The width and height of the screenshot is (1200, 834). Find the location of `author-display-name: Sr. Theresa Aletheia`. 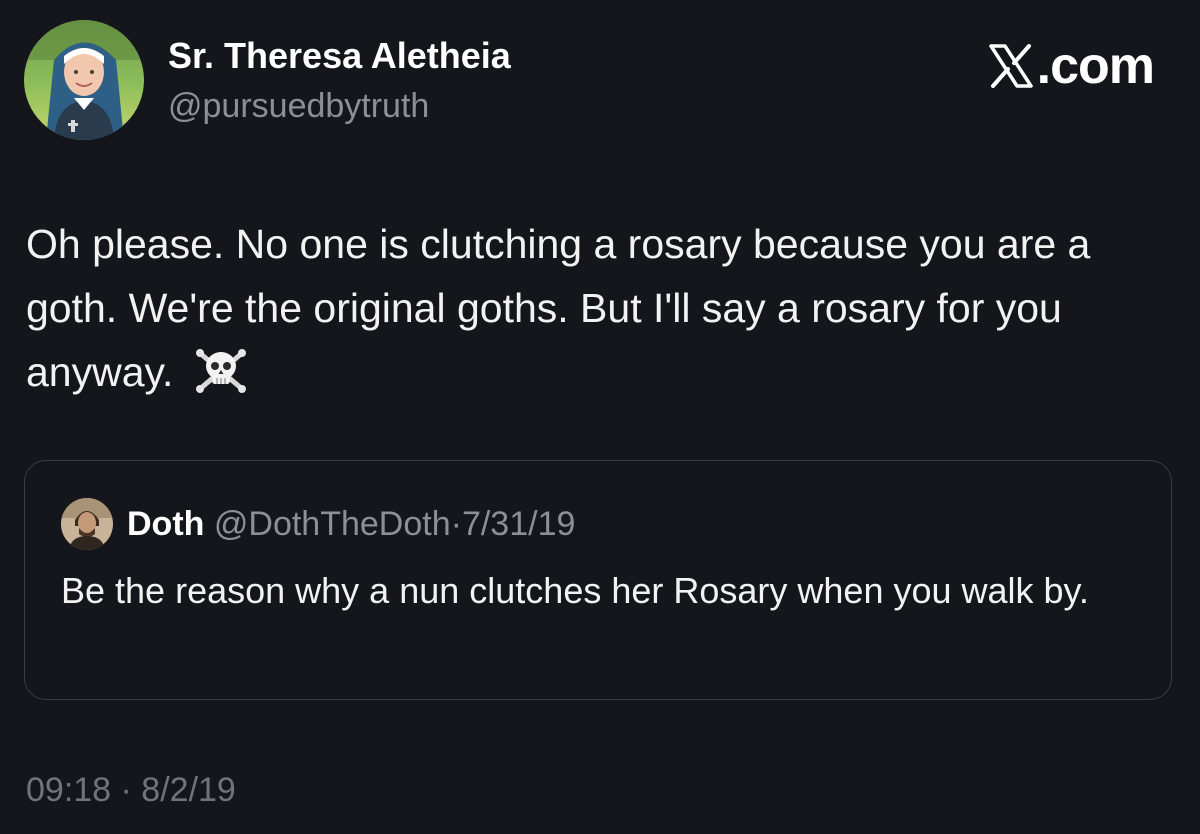

author-display-name: Sr. Theresa Aletheia is located at coordinates (339, 56).